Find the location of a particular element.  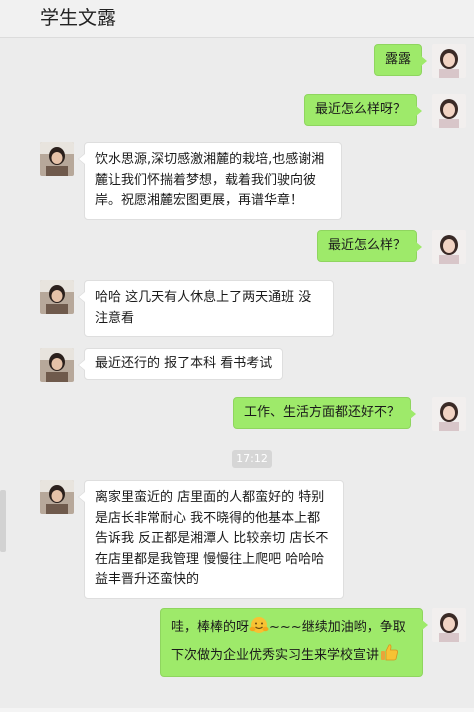

my-message-bubble: 哇，棒棒的呀 ~~~继续加油哟，争取下次做为企业优秀实习生来学校宣讲 is located at coordinates (294, 642).